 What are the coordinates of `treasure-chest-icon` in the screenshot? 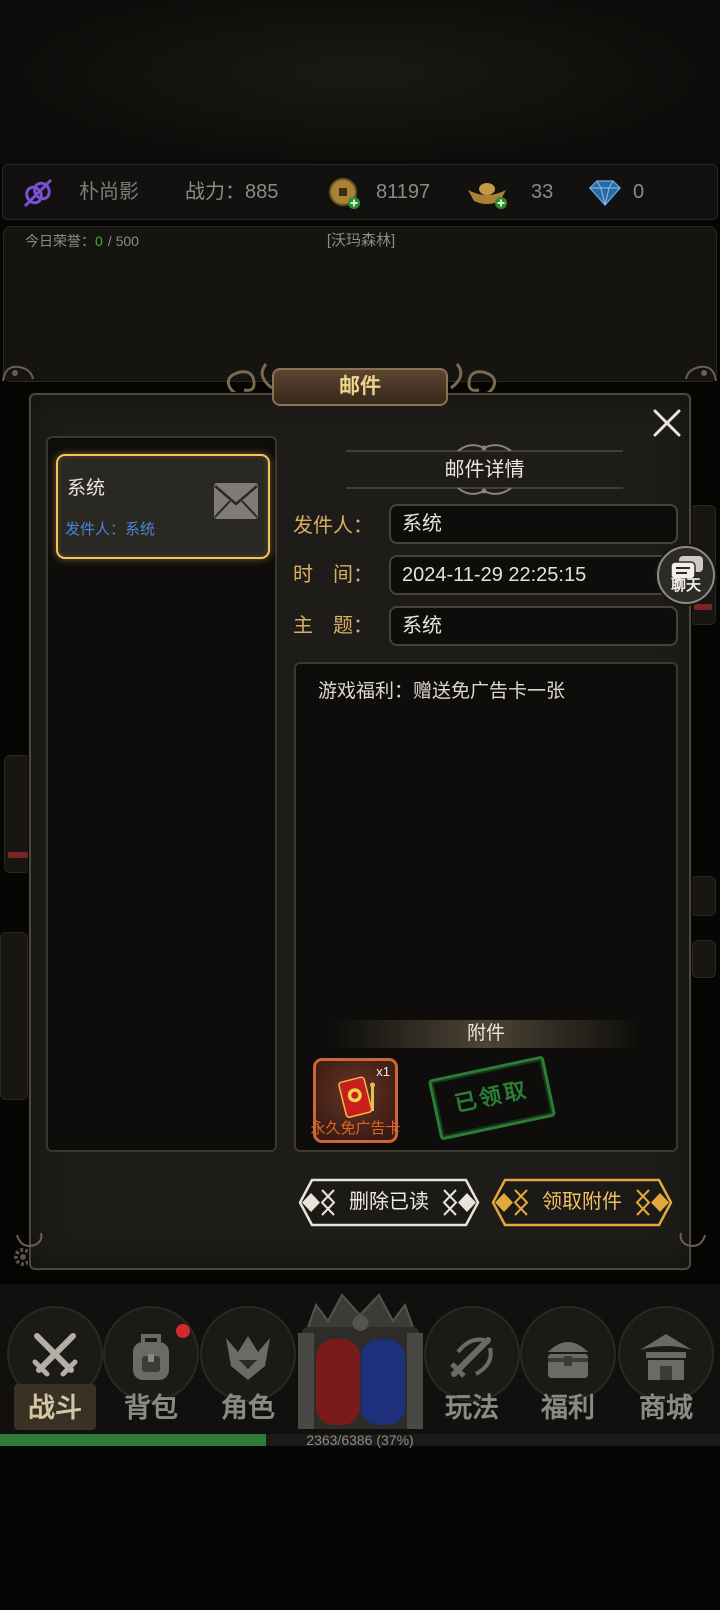 It's located at (568, 1356).